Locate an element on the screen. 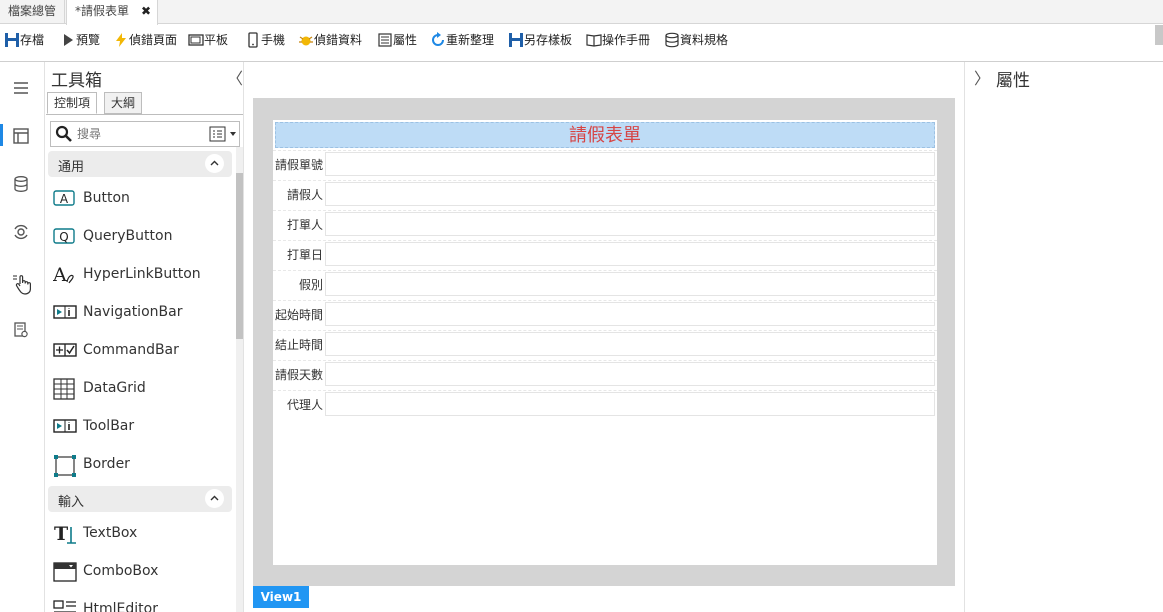  field-label: 打單人 is located at coordinates (304, 225).